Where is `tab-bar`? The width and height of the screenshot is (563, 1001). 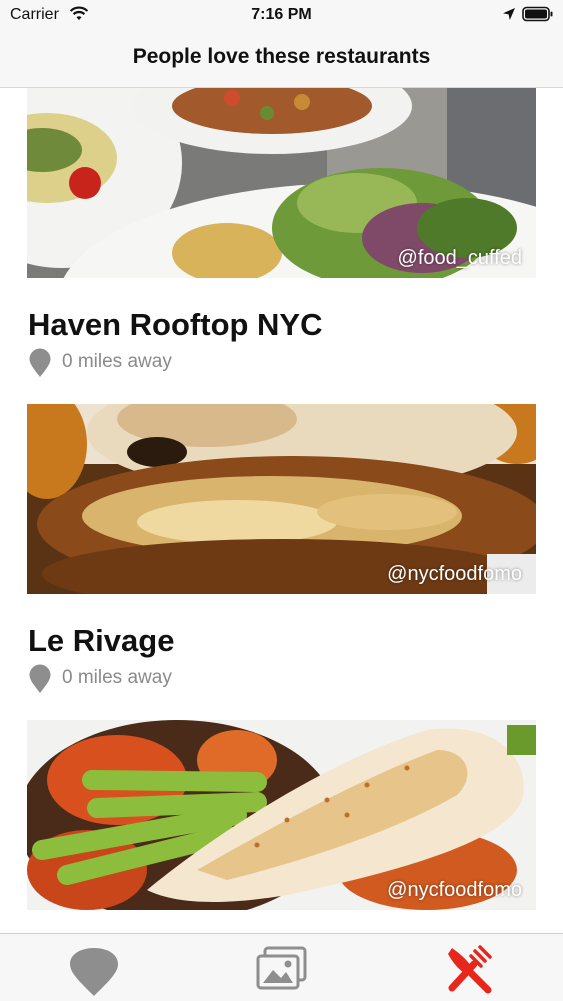 tab-bar is located at coordinates (281, 967).